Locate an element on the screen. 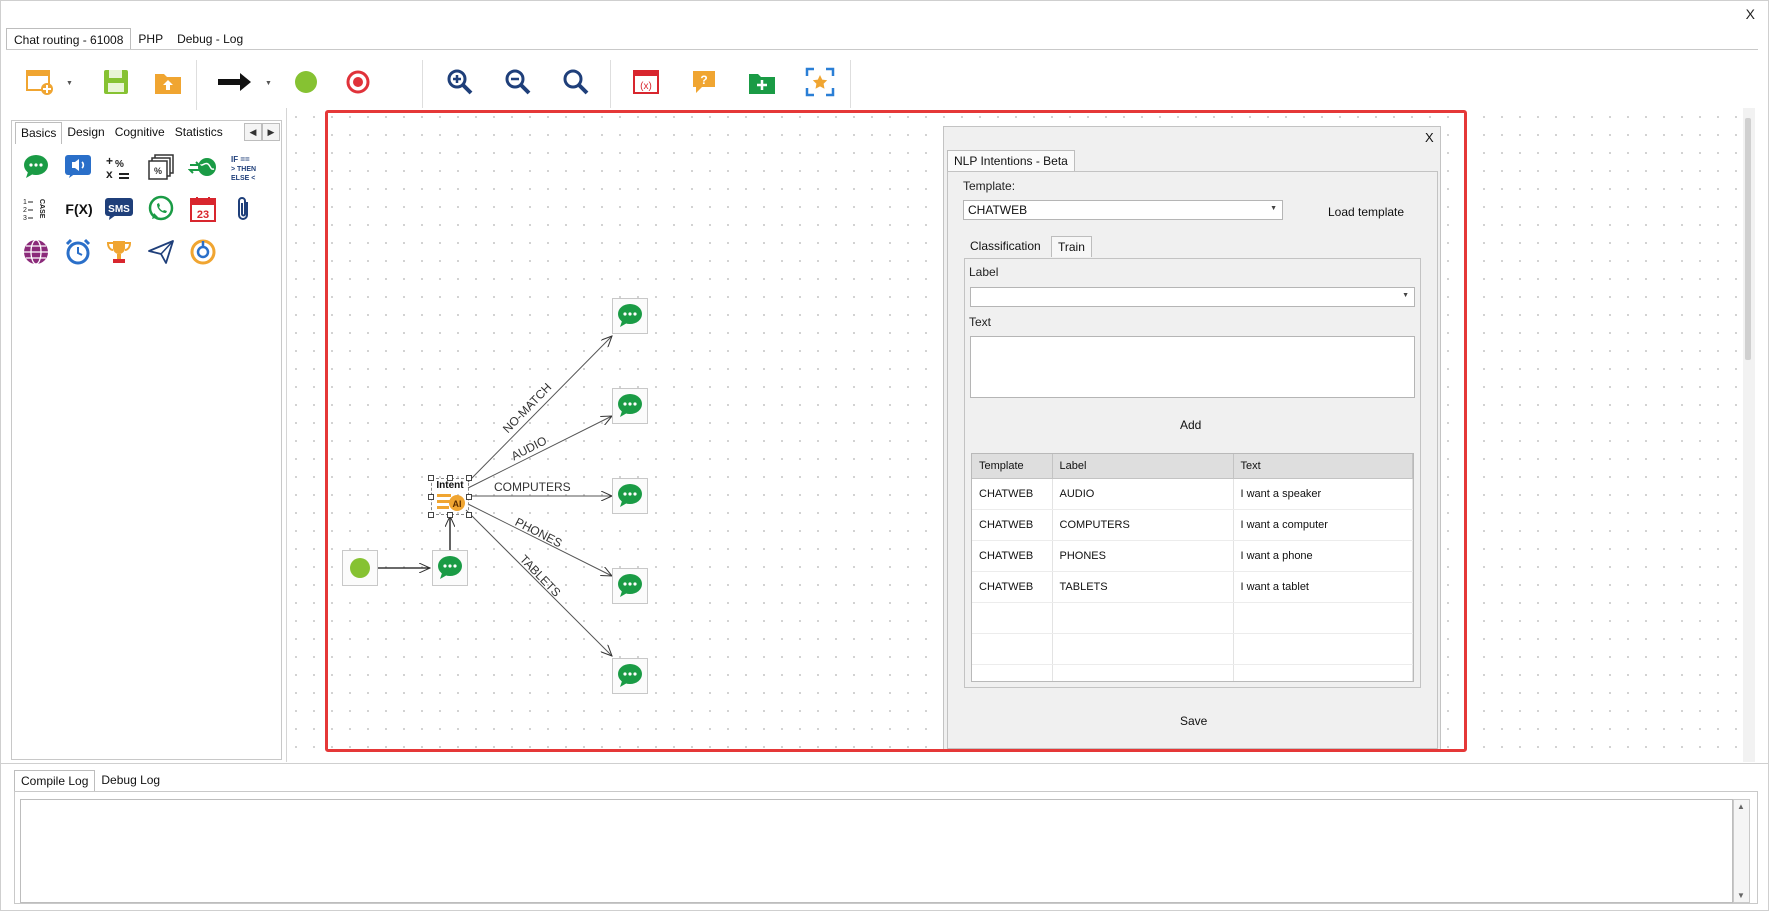 The height and width of the screenshot is (911, 1769). chat-node-phones is located at coordinates (630, 586).